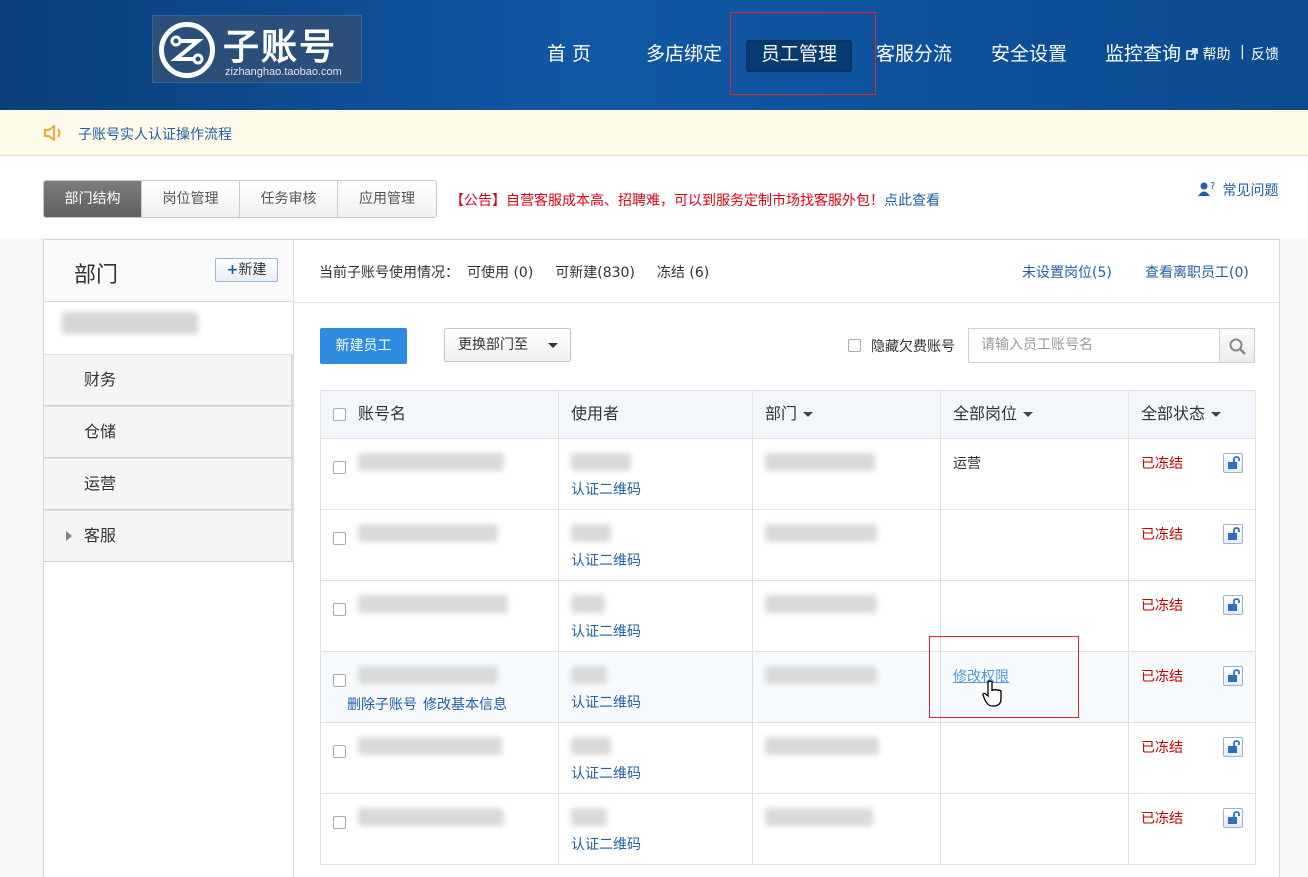 The width and height of the screenshot is (1308, 877). What do you see at coordinates (992, 693) in the screenshot?
I see `hand-cursor-icon` at bounding box center [992, 693].